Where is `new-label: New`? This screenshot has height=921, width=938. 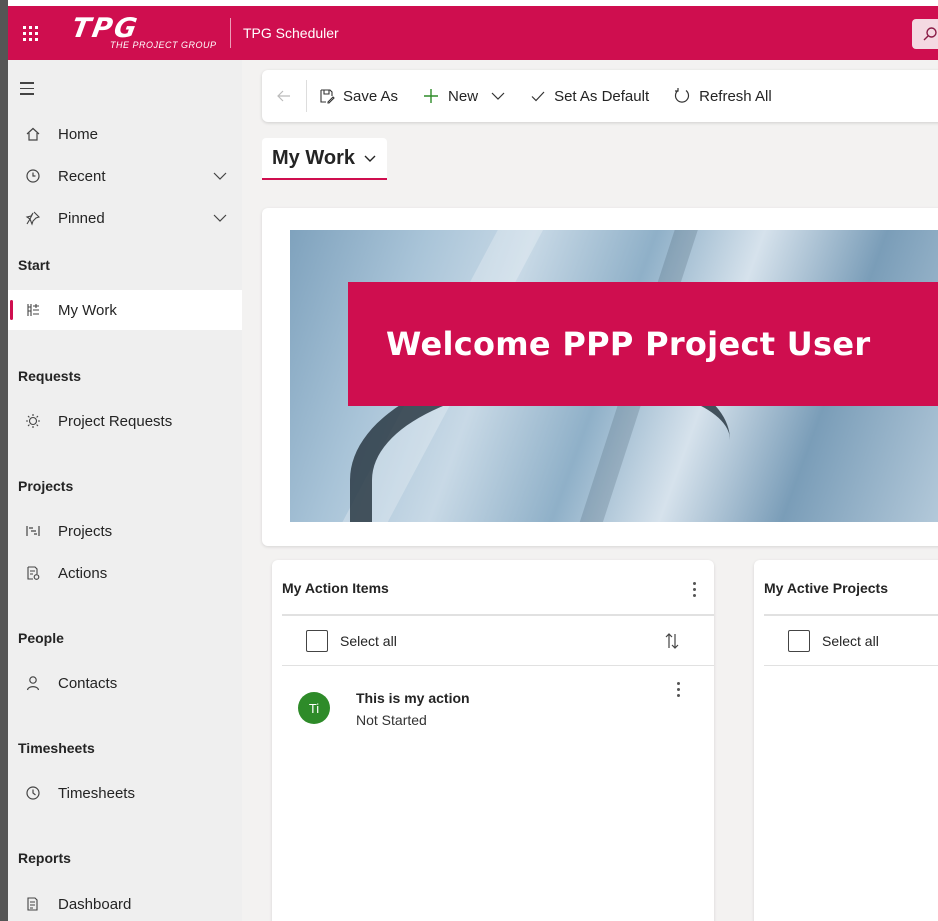 new-label: New is located at coordinates (463, 96).